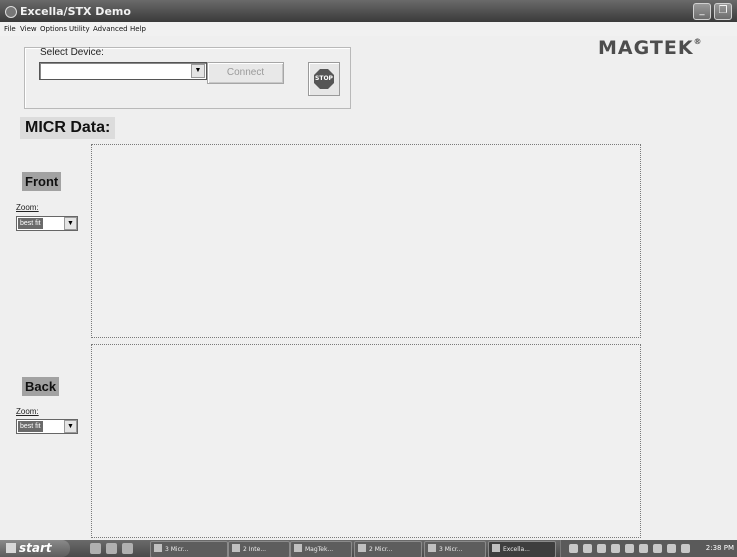  What do you see at coordinates (646, 48) in the screenshot?
I see `logo-text: MAGTEK` at bounding box center [646, 48].